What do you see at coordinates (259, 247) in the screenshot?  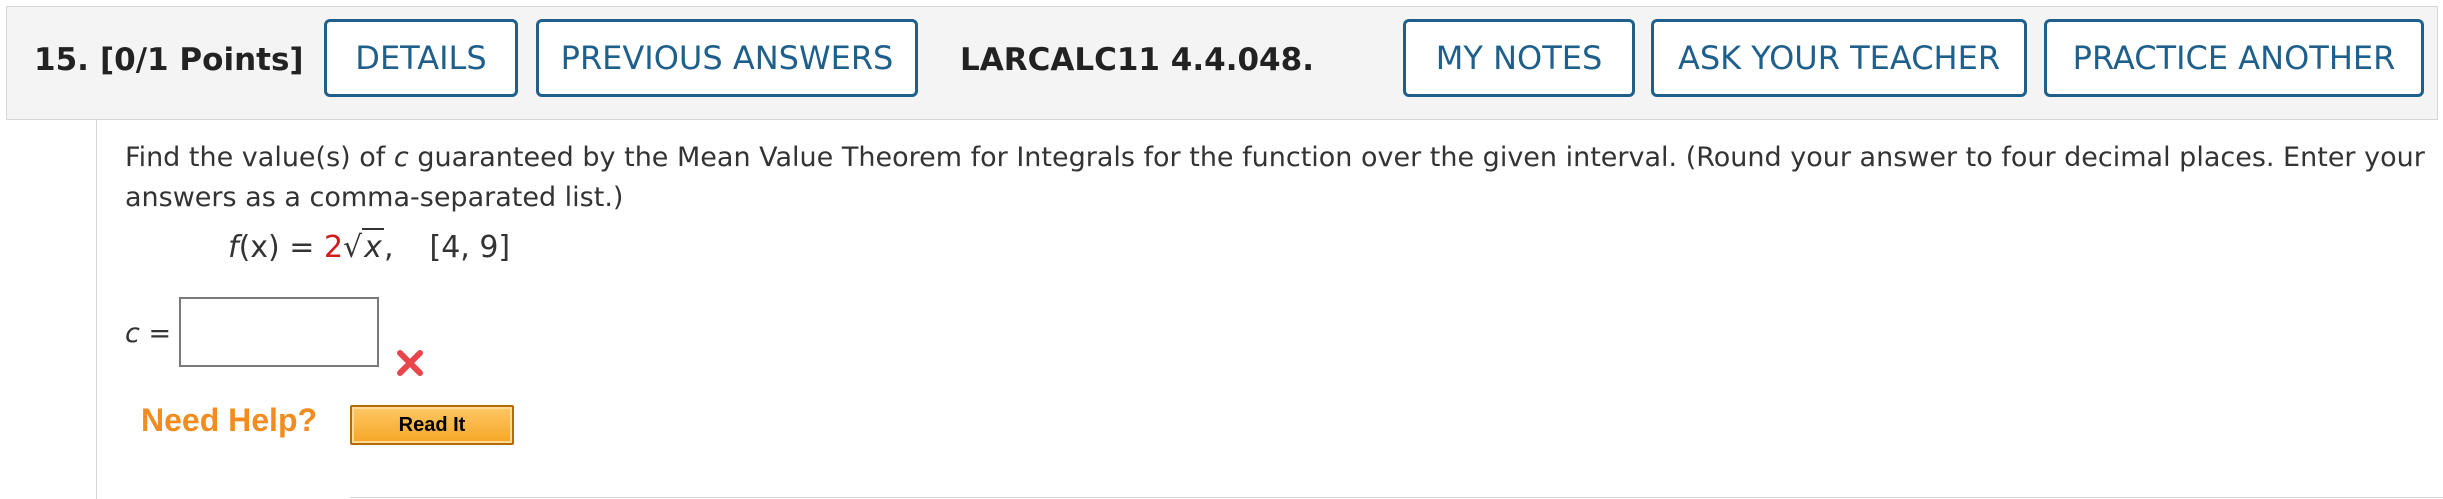 I see `function-argument: (x)` at bounding box center [259, 247].